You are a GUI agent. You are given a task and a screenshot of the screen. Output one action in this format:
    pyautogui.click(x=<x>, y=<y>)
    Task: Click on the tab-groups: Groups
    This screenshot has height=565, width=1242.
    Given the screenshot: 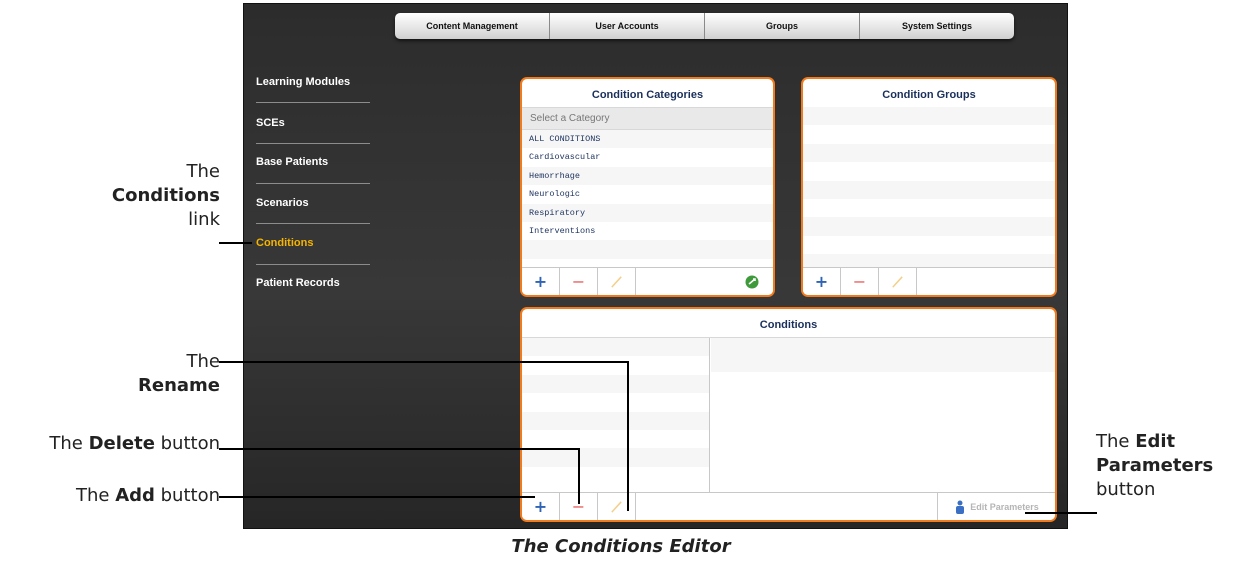 What is the action you would take?
    pyautogui.click(x=782, y=26)
    